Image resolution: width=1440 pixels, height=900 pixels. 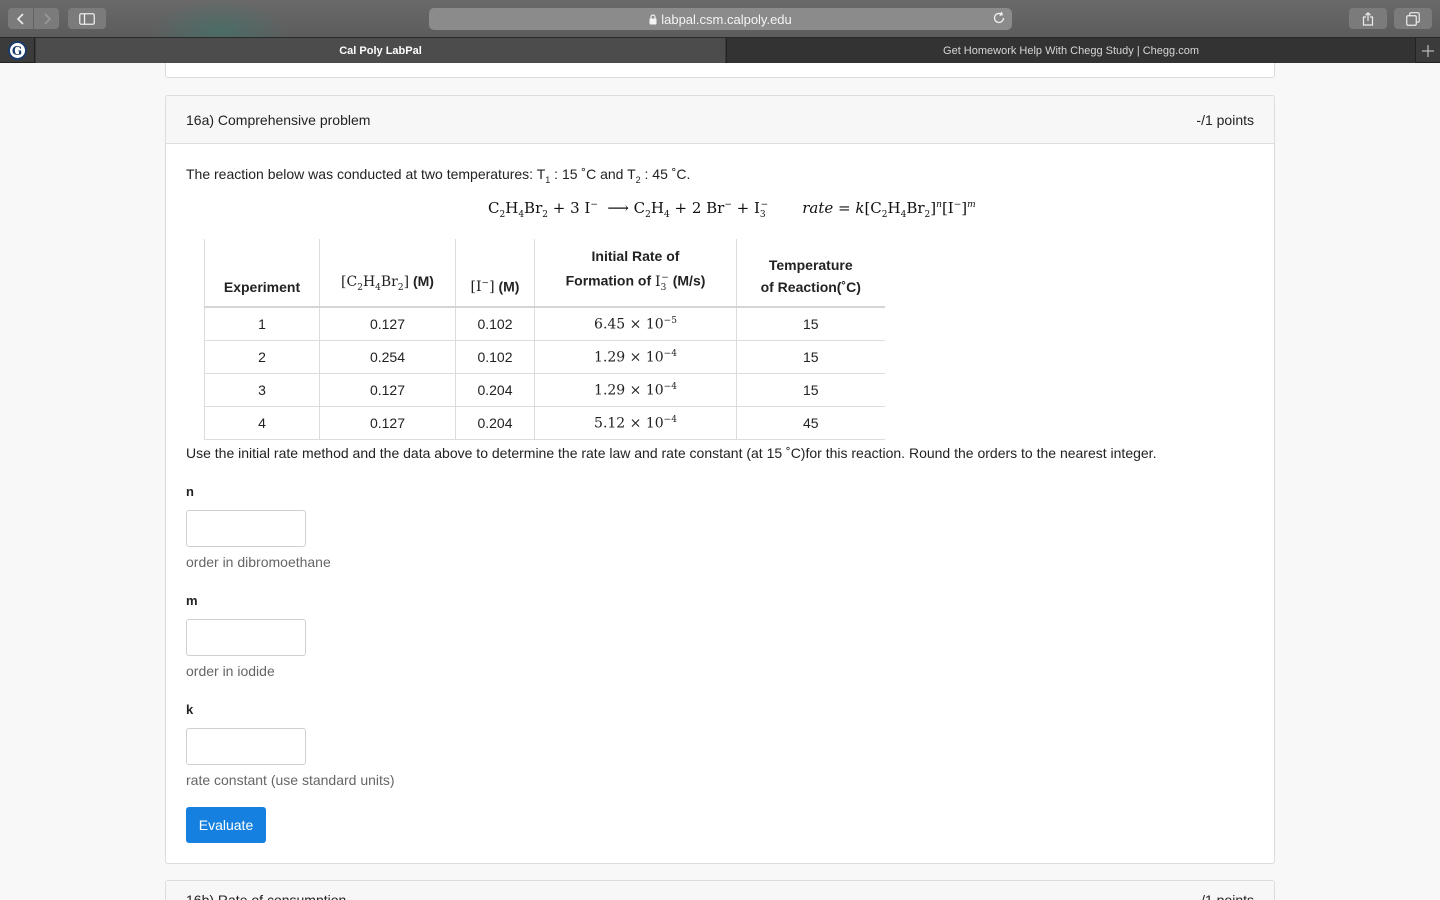 I want to click on next-problem-points: -/1 points, so click(x=1225, y=896).